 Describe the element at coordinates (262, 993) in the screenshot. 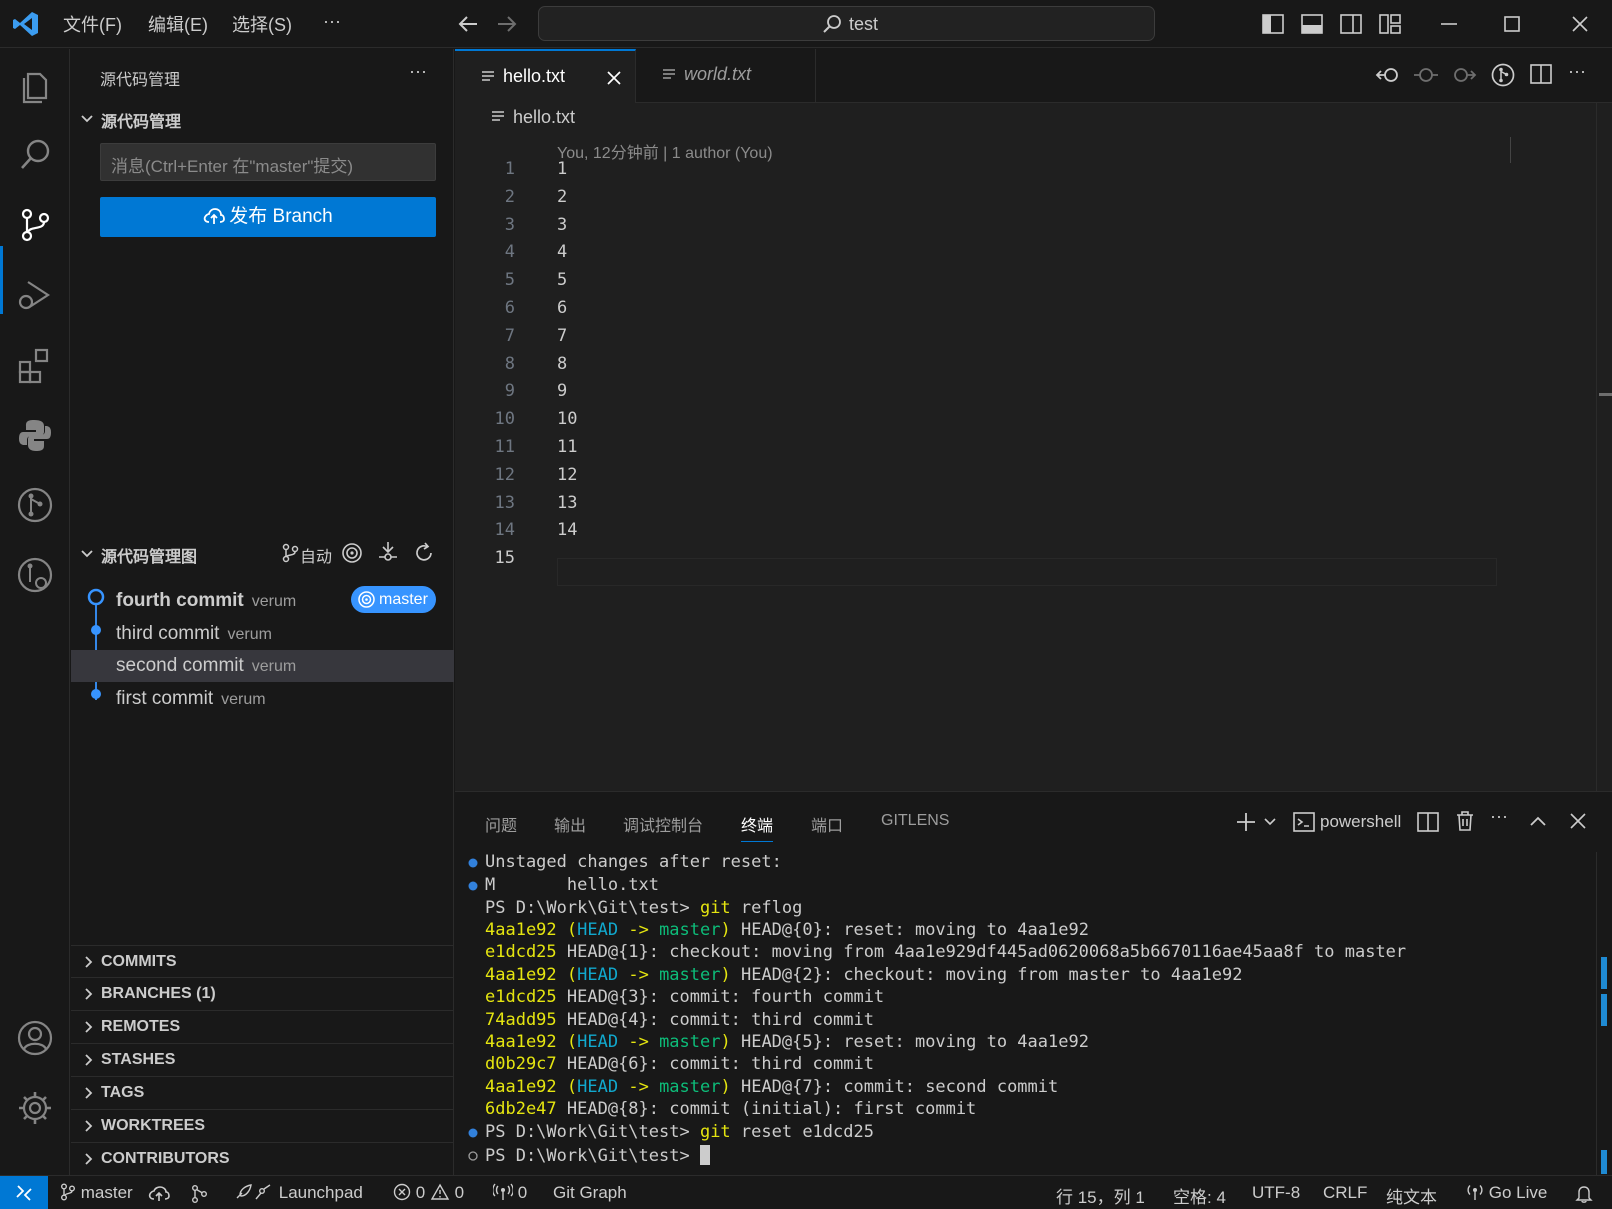

I see `section-branches: BRANCHES (1)` at that location.